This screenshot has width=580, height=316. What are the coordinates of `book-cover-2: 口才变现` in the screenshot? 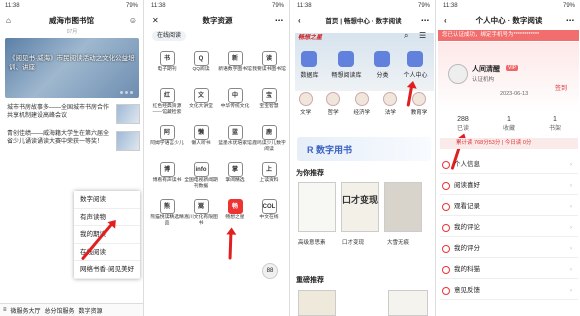 It's located at (360, 207).